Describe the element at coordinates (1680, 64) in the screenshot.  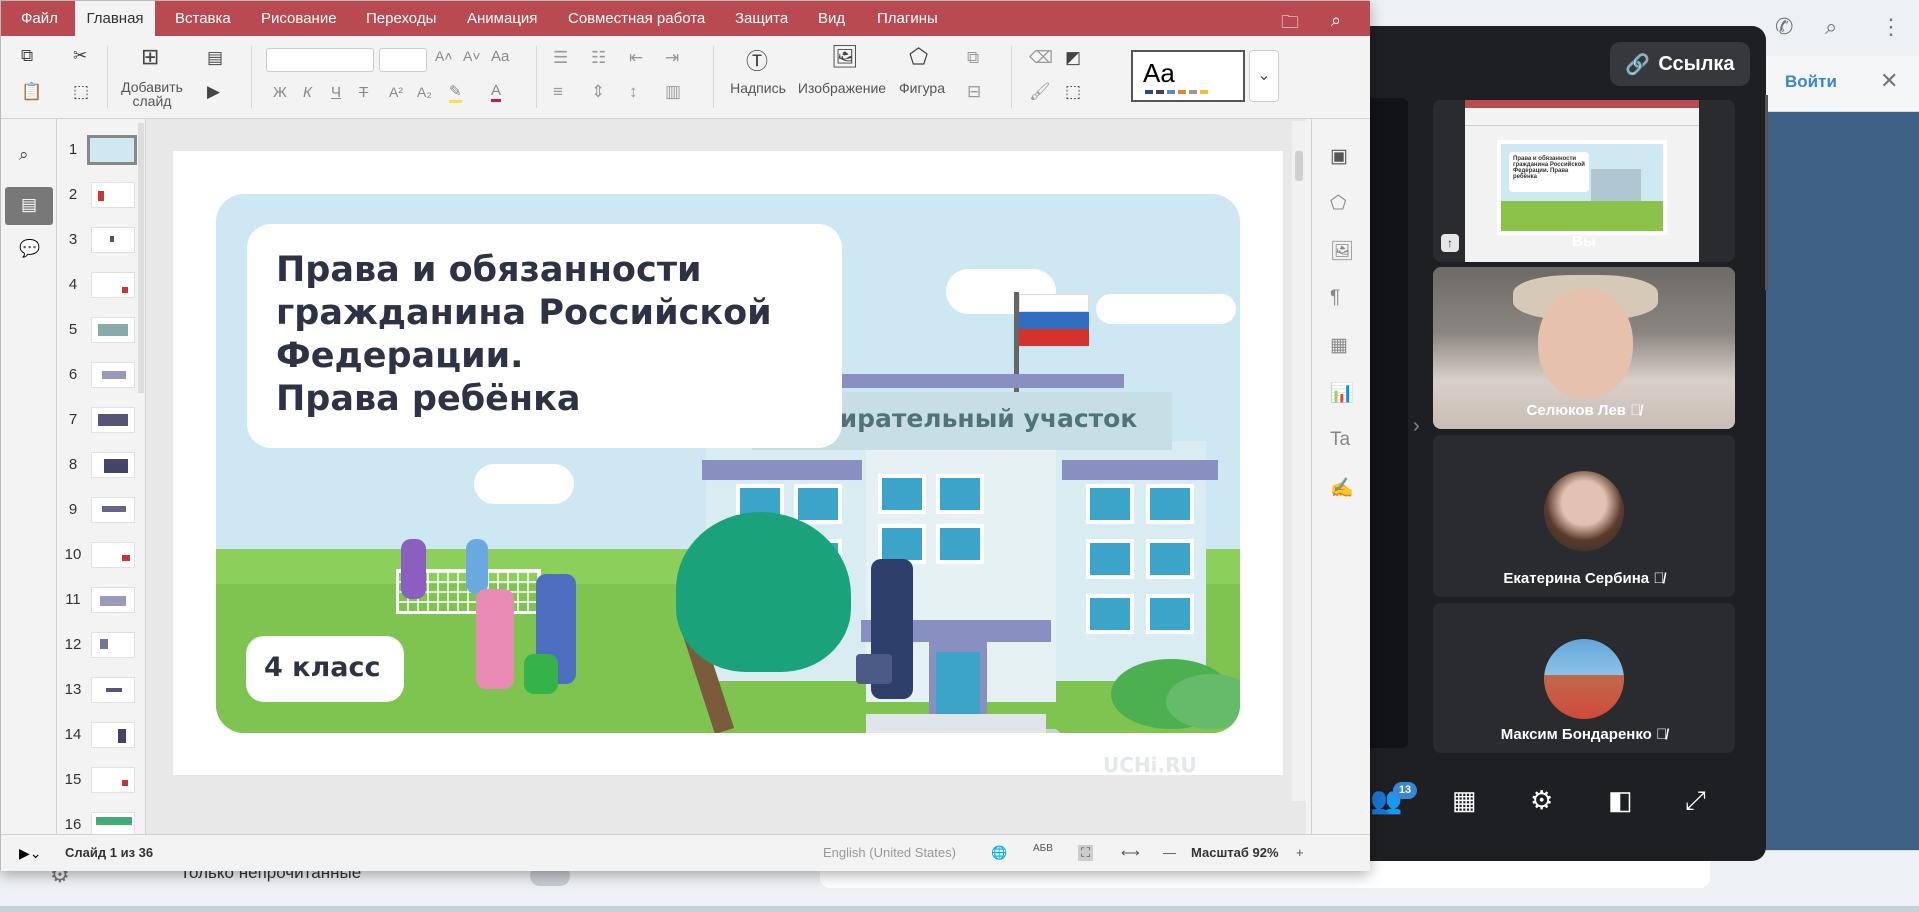
I see `copy-link-button: 🔗 Ссылка` at that location.